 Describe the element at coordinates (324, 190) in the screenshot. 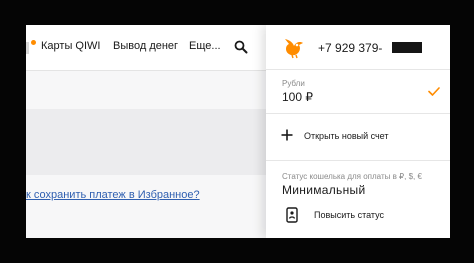

I see `wallet-status-value: Минимальный` at that location.